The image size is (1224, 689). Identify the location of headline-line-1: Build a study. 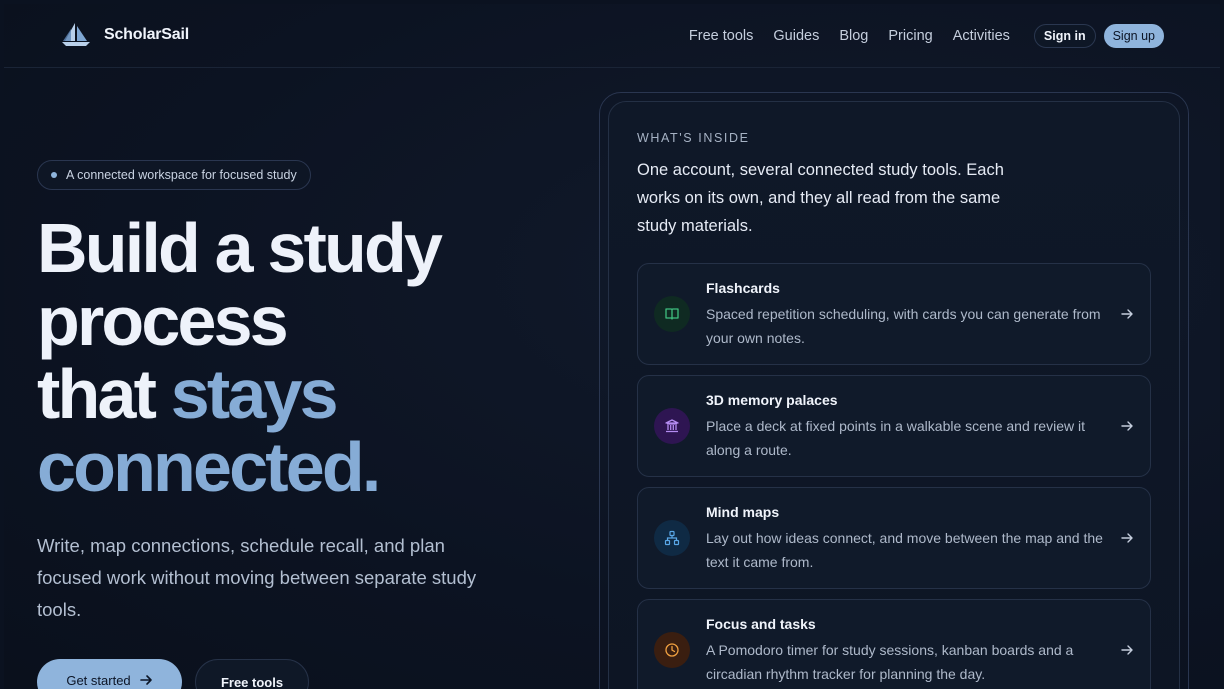
(240, 248).